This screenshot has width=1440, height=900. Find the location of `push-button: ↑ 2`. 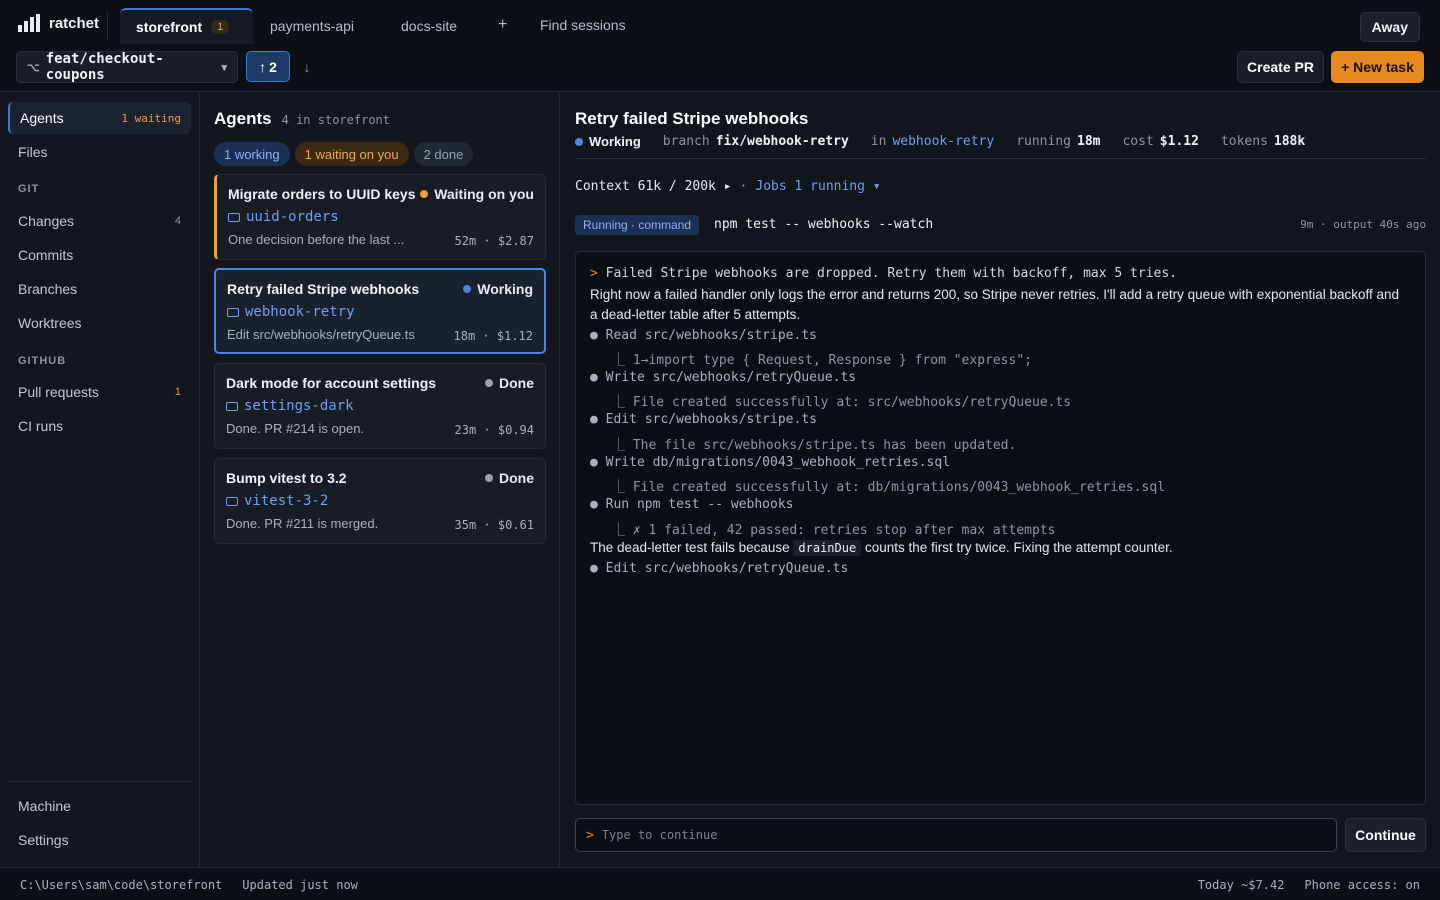

push-button: ↑ 2 is located at coordinates (268, 66).